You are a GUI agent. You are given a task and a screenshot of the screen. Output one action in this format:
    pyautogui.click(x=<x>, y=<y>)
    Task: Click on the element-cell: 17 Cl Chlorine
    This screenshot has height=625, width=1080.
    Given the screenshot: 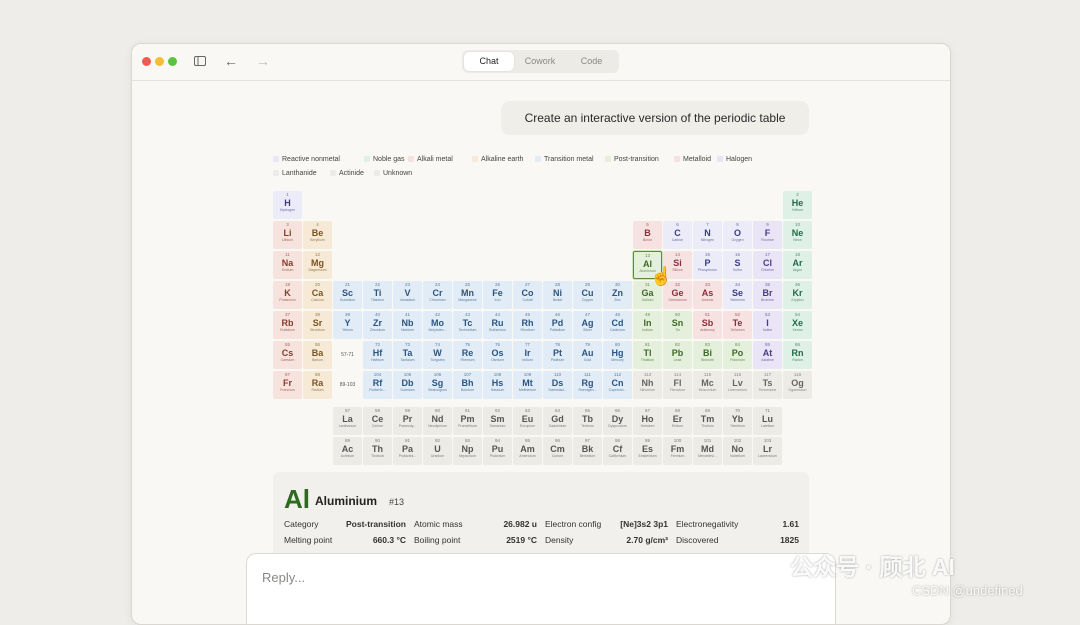 What is the action you would take?
    pyautogui.click(x=767, y=265)
    